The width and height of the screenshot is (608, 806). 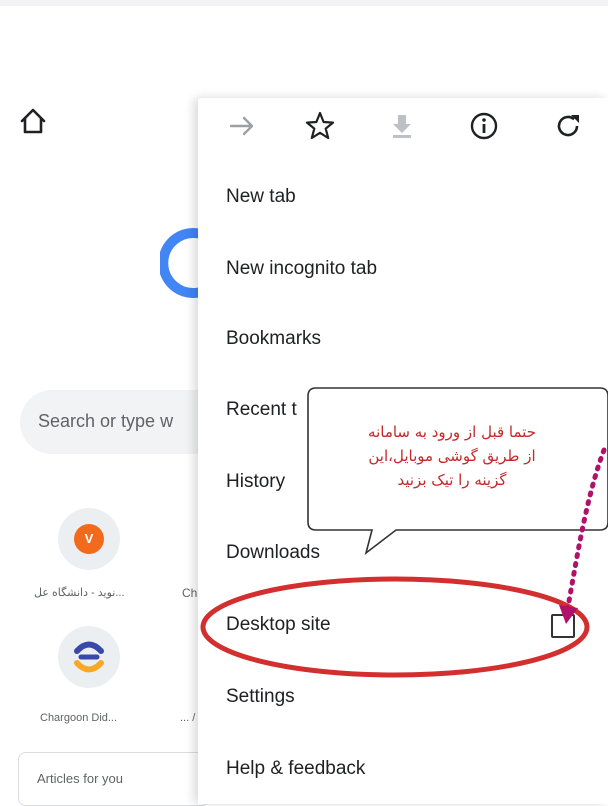 What do you see at coordinates (261, 197) in the screenshot?
I see `menu-item-new-tab: New tab` at bounding box center [261, 197].